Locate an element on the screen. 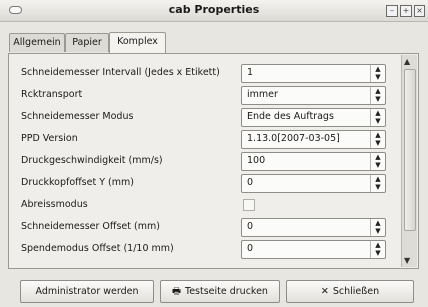 Image resolution: width=428 pixels, height=307 pixels. window-title: cab Properties is located at coordinates (214, 9).